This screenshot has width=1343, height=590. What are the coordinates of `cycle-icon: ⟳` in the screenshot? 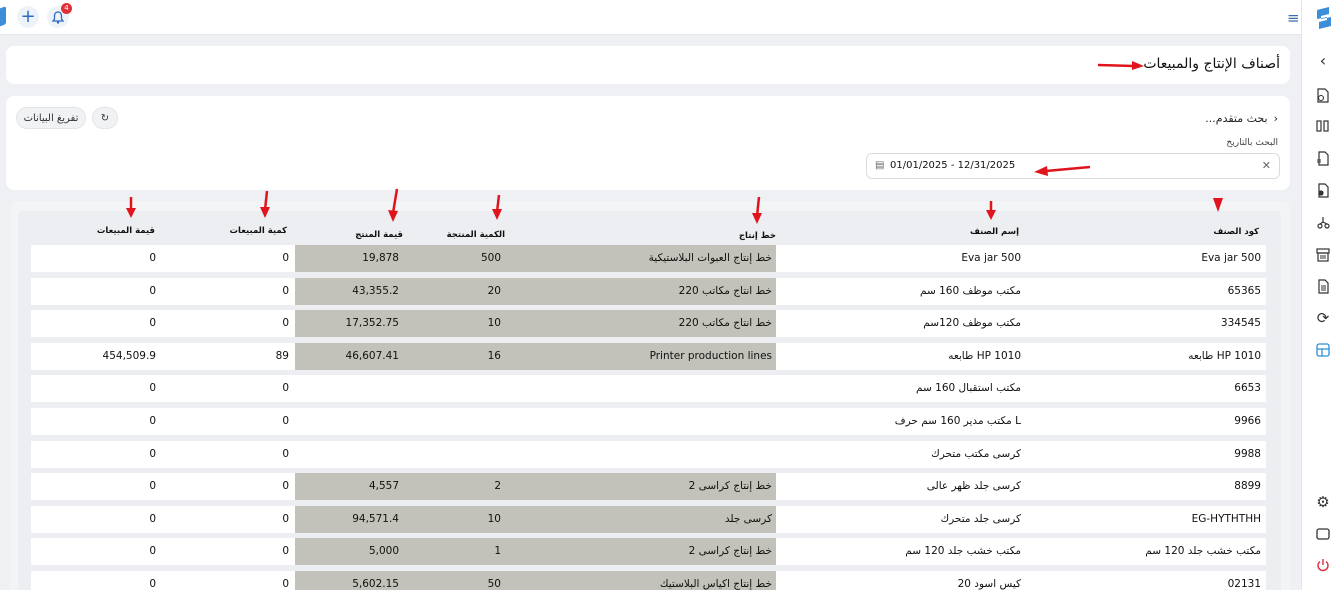 It's located at (1323, 318).